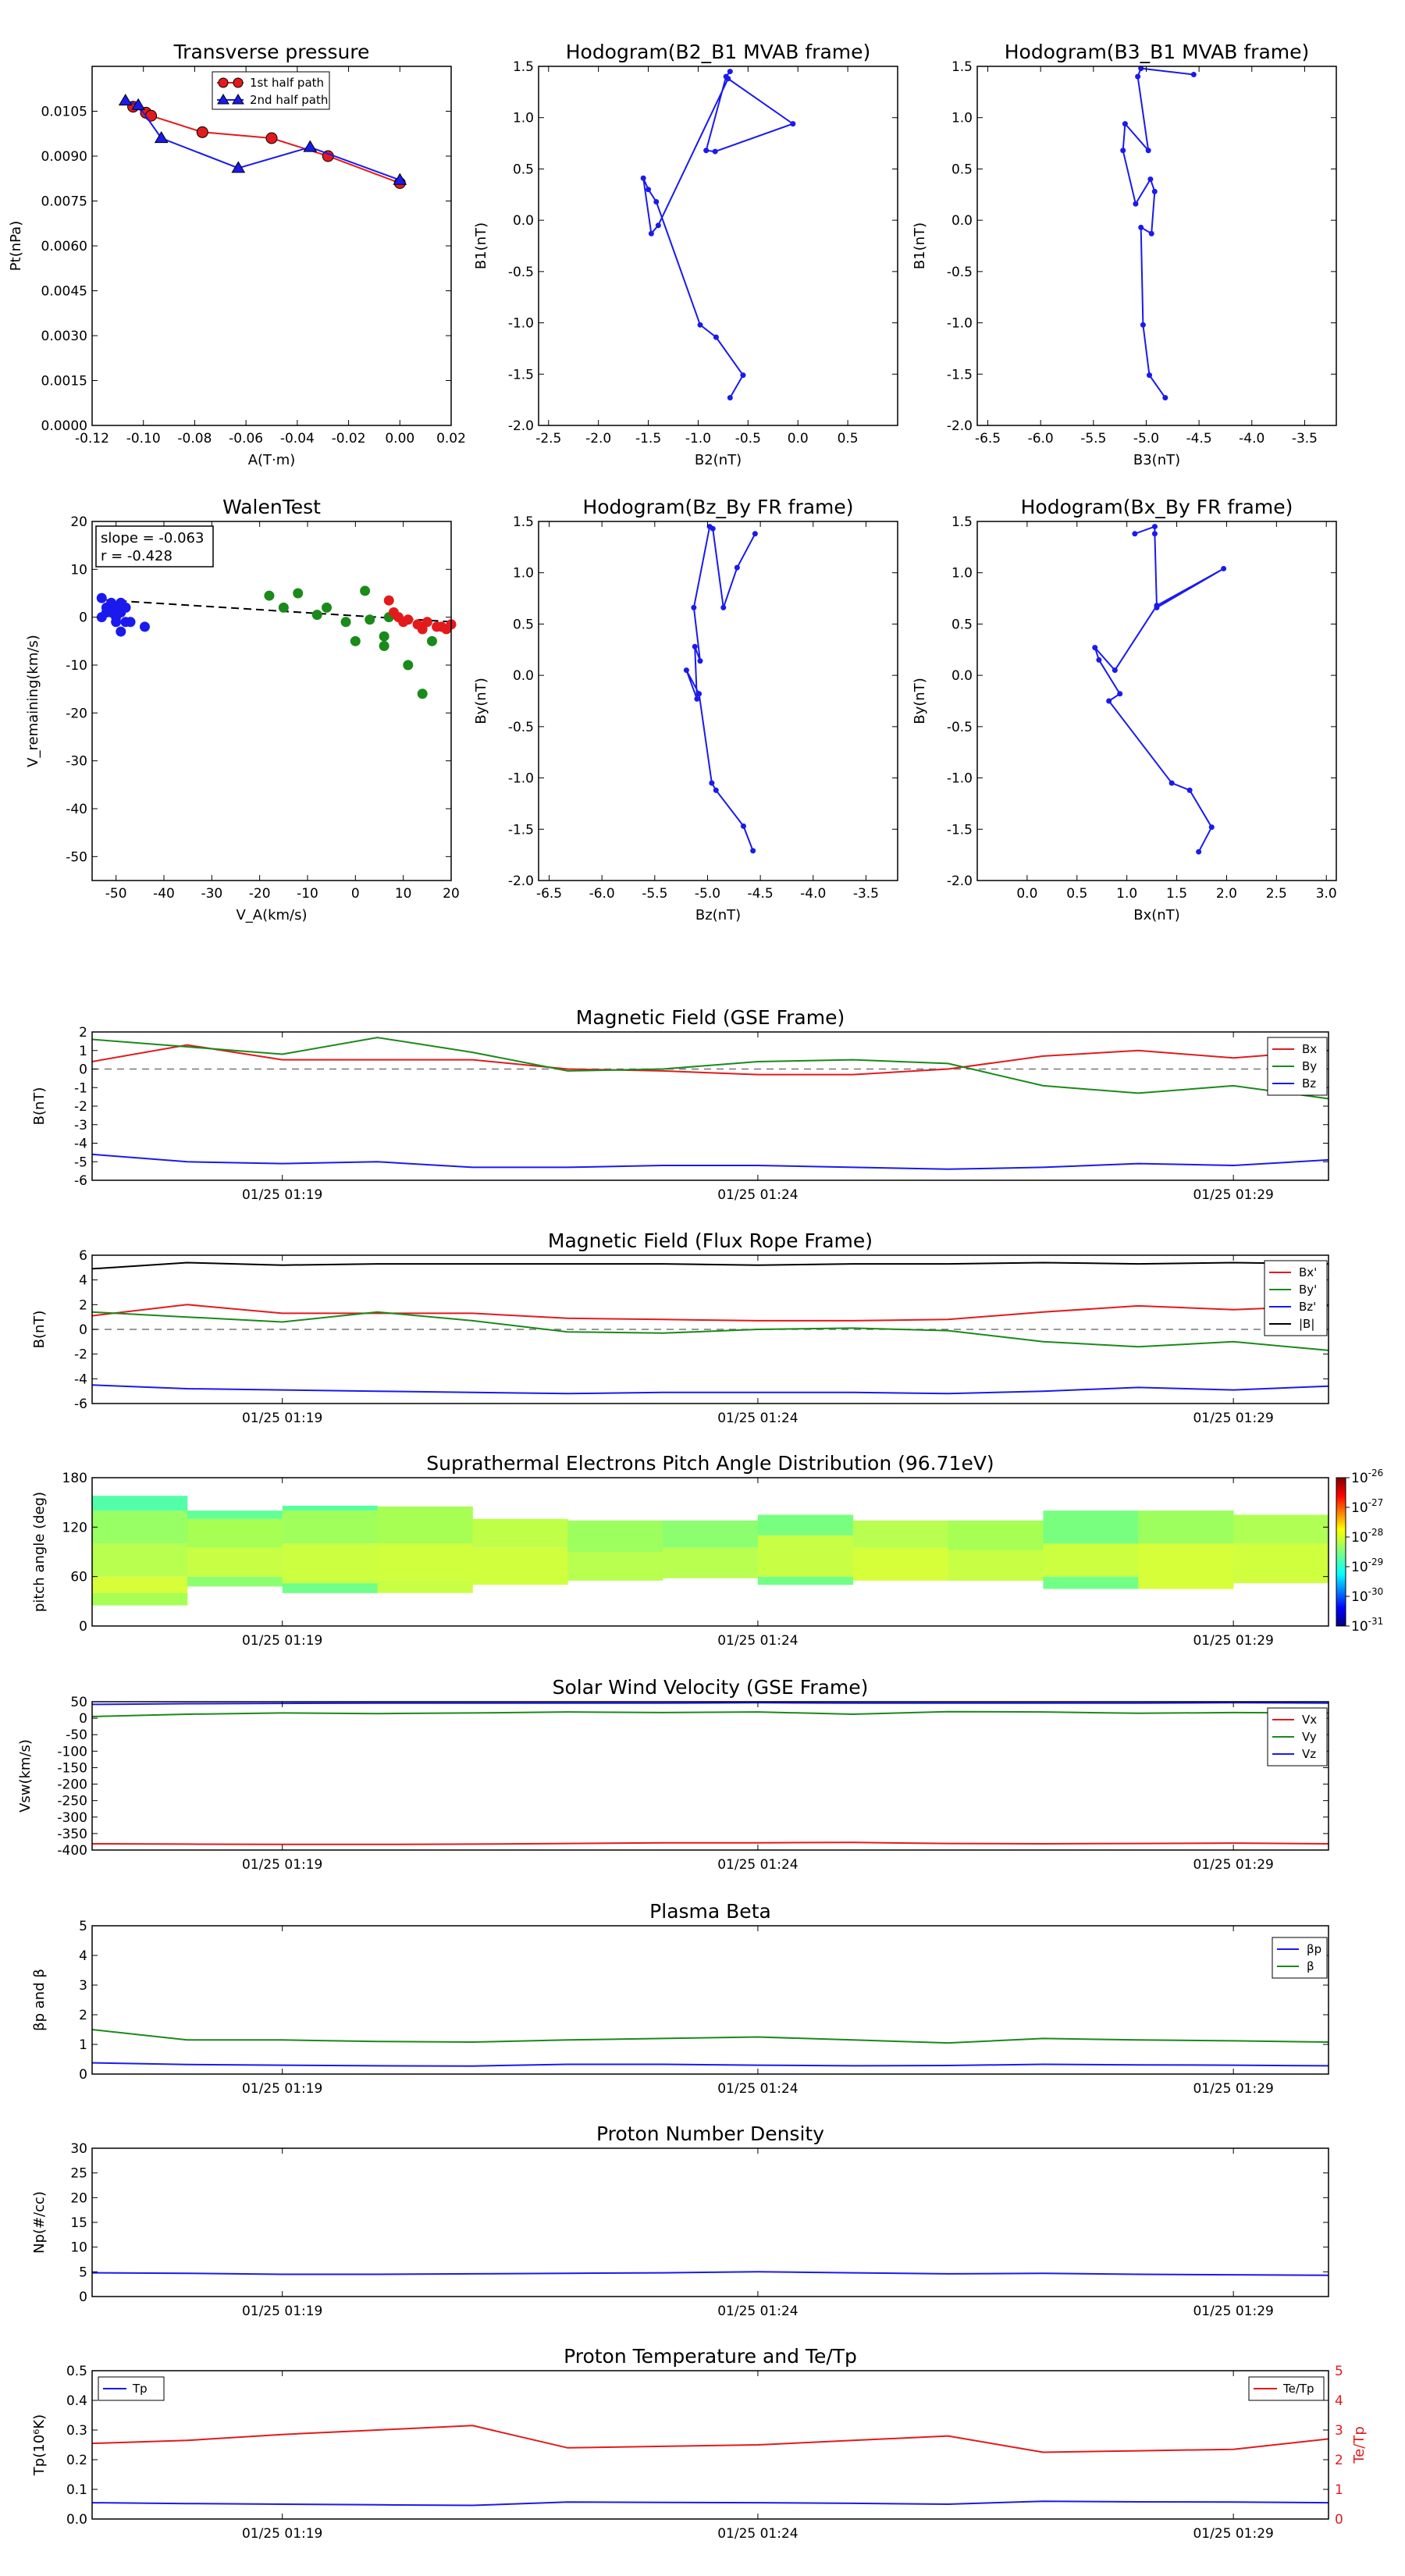  What do you see at coordinates (282, 2089) in the screenshot?
I see `t5-x-tick-label: 01/25 01:19` at bounding box center [282, 2089].